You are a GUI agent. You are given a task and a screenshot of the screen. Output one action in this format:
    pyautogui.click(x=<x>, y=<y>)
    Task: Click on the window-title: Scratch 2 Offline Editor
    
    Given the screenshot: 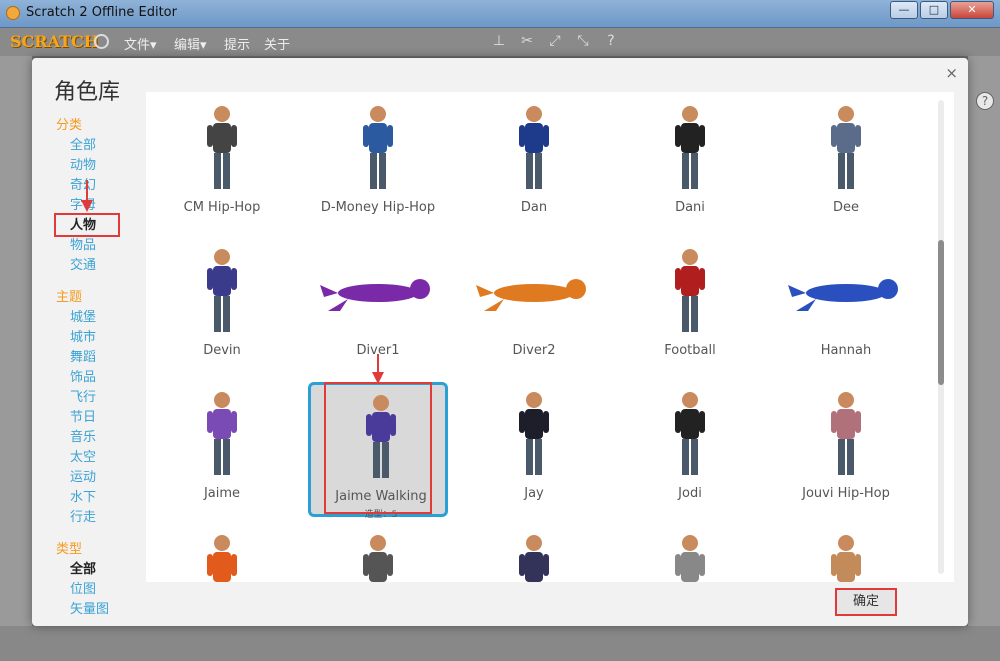 What is the action you would take?
    pyautogui.click(x=101, y=12)
    